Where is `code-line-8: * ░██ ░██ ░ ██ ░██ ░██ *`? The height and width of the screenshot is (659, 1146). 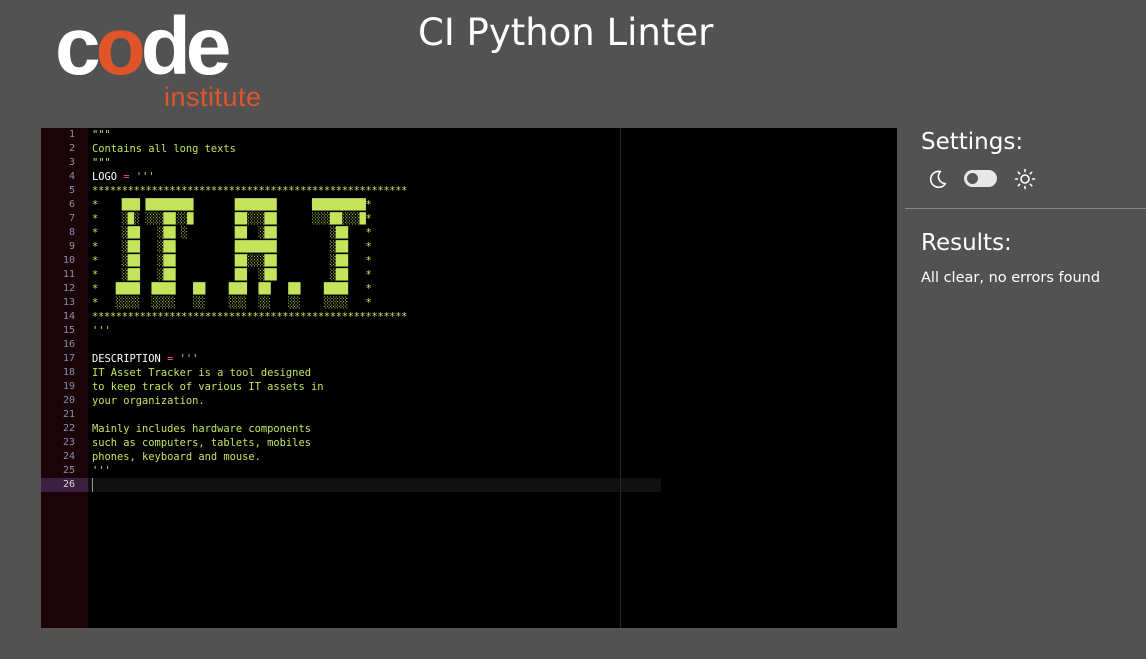 code-line-8: * ░██ ░██ ░ ██ ░██ ░██ * is located at coordinates (232, 233).